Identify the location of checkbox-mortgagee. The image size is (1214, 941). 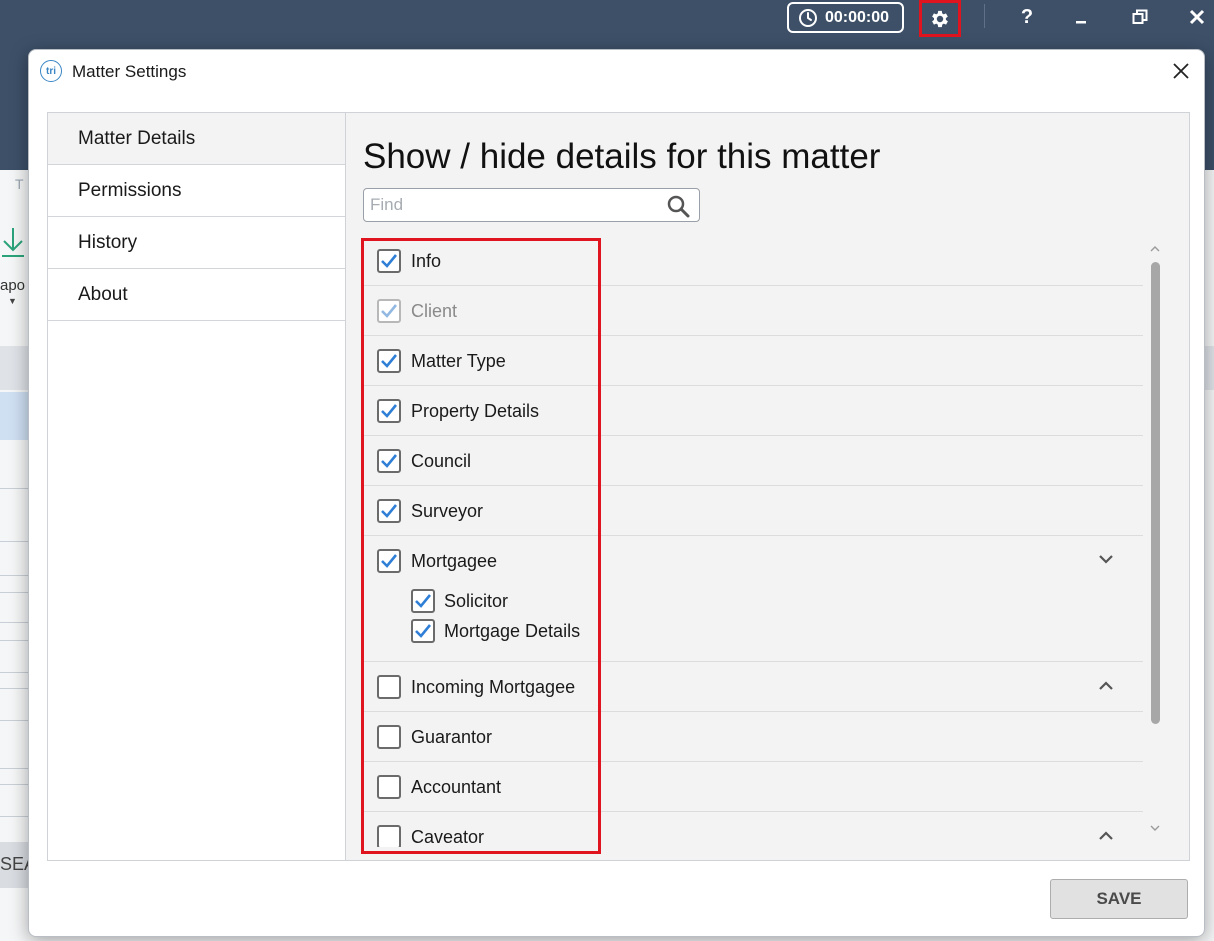
(389, 561).